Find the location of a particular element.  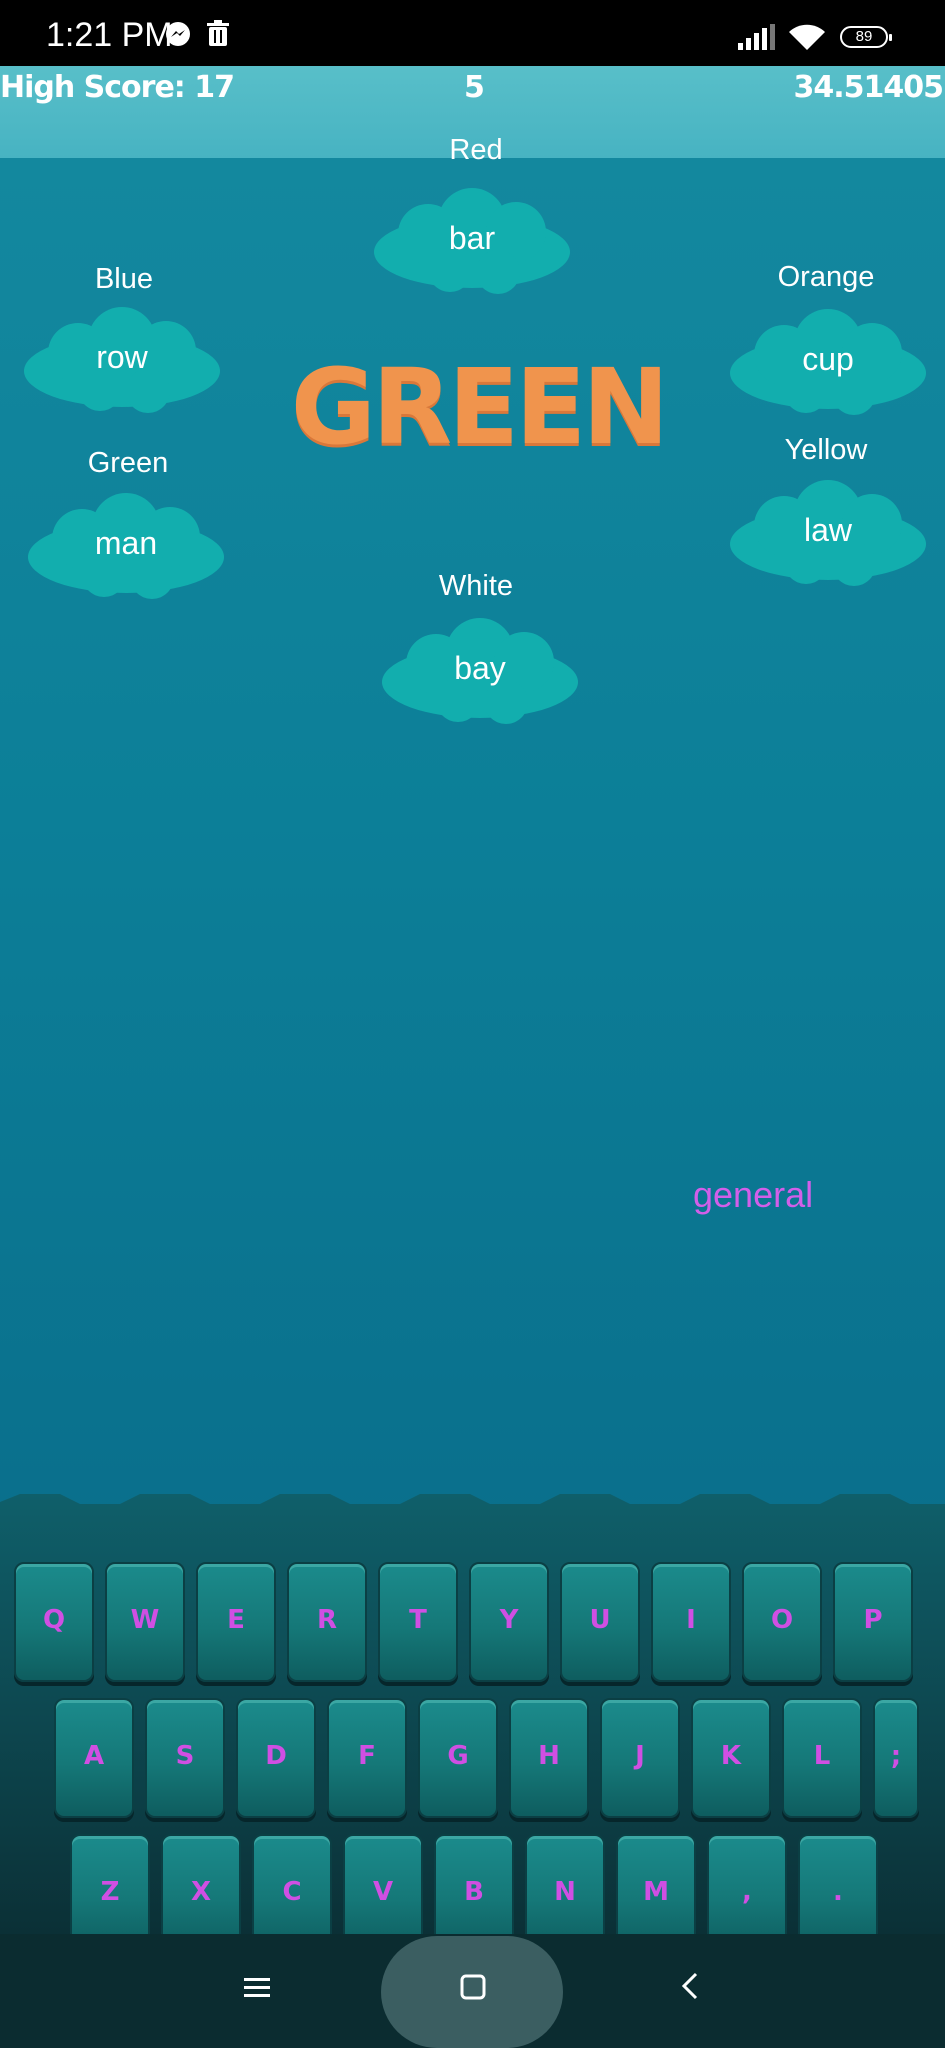

cloud-shape: man is located at coordinates (126, 546).